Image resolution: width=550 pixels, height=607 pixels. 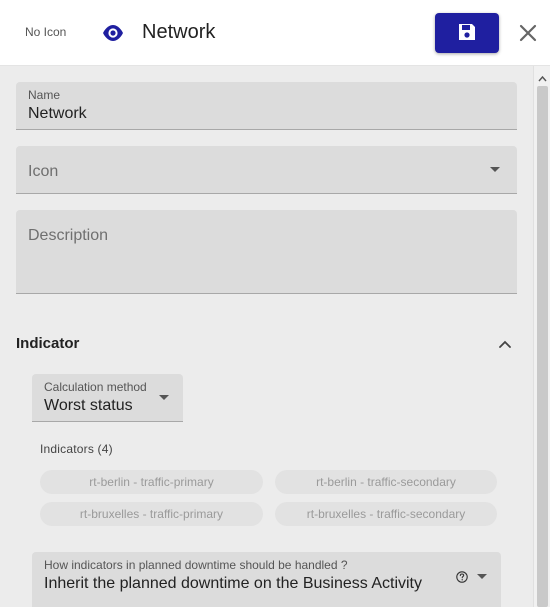 I want to click on name-label: Name, so click(x=44, y=95).